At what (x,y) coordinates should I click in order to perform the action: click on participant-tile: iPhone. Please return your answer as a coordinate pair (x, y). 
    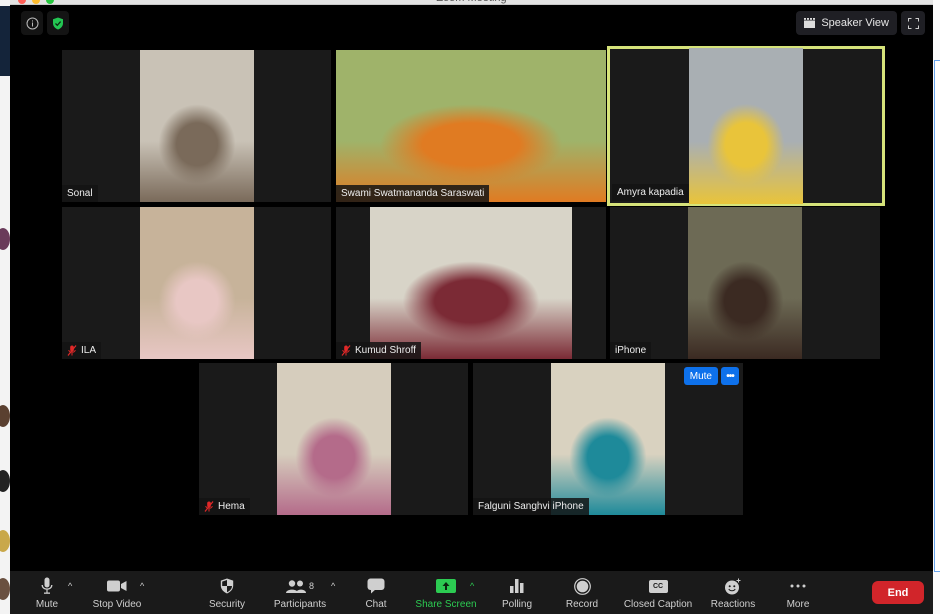
    Looking at the image, I should click on (745, 283).